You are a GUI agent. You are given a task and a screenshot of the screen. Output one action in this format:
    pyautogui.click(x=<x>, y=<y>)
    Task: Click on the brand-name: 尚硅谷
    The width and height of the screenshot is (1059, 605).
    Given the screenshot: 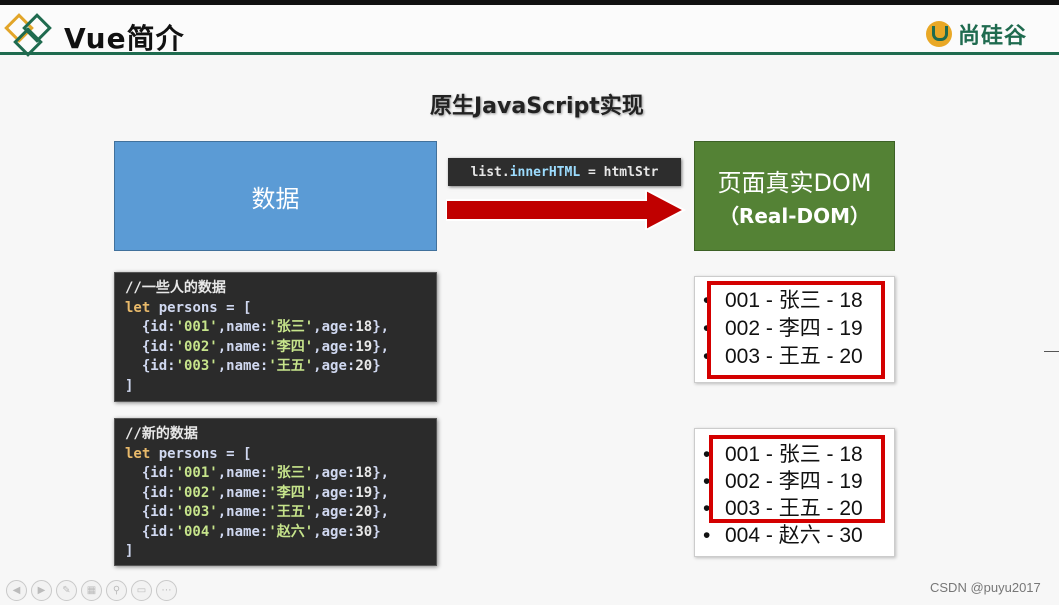 What is the action you would take?
    pyautogui.click(x=993, y=36)
    